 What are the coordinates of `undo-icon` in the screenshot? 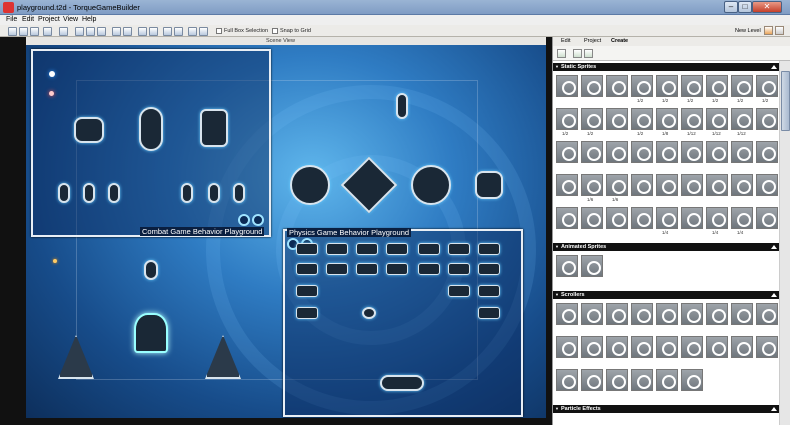 It's located at (116, 31).